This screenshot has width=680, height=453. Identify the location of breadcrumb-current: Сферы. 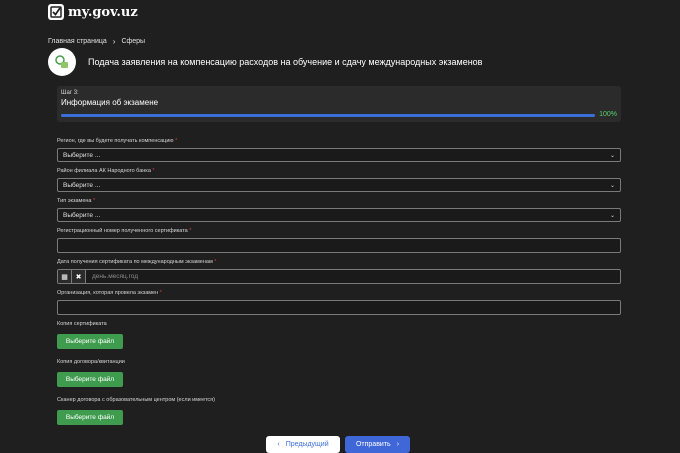
(133, 41).